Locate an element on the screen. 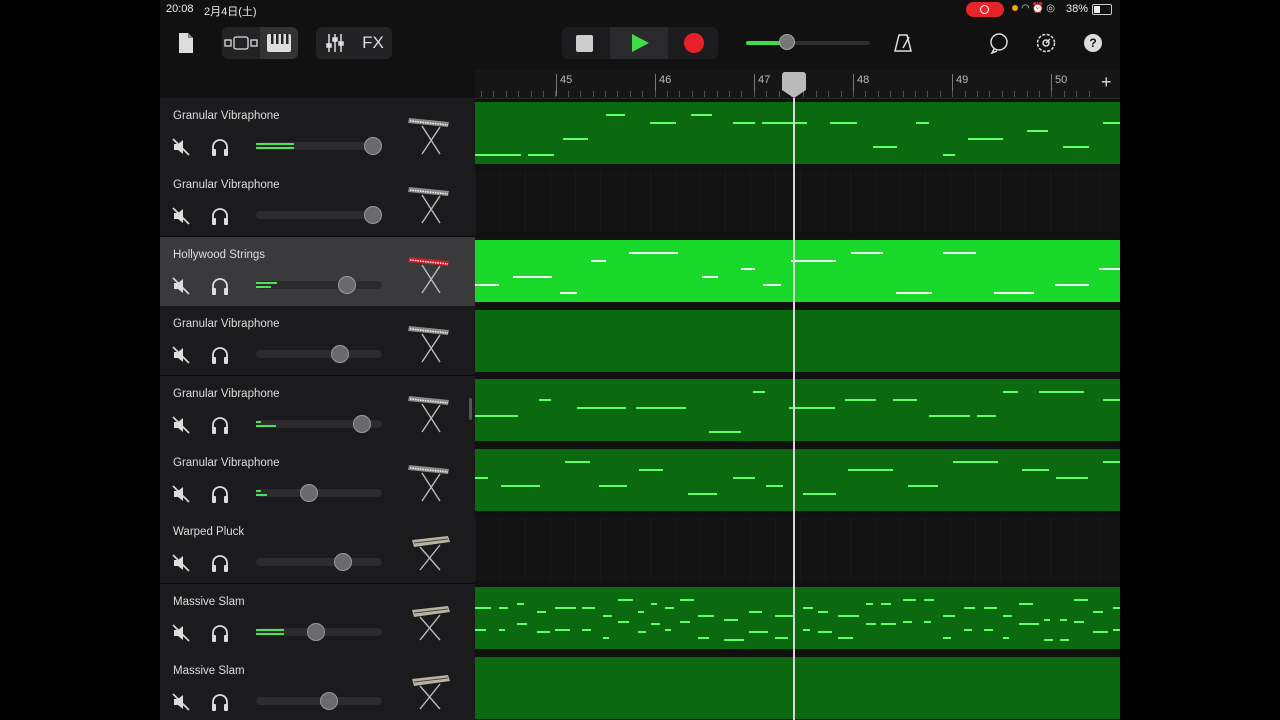  screen-recording-icon is located at coordinates (985, 9).